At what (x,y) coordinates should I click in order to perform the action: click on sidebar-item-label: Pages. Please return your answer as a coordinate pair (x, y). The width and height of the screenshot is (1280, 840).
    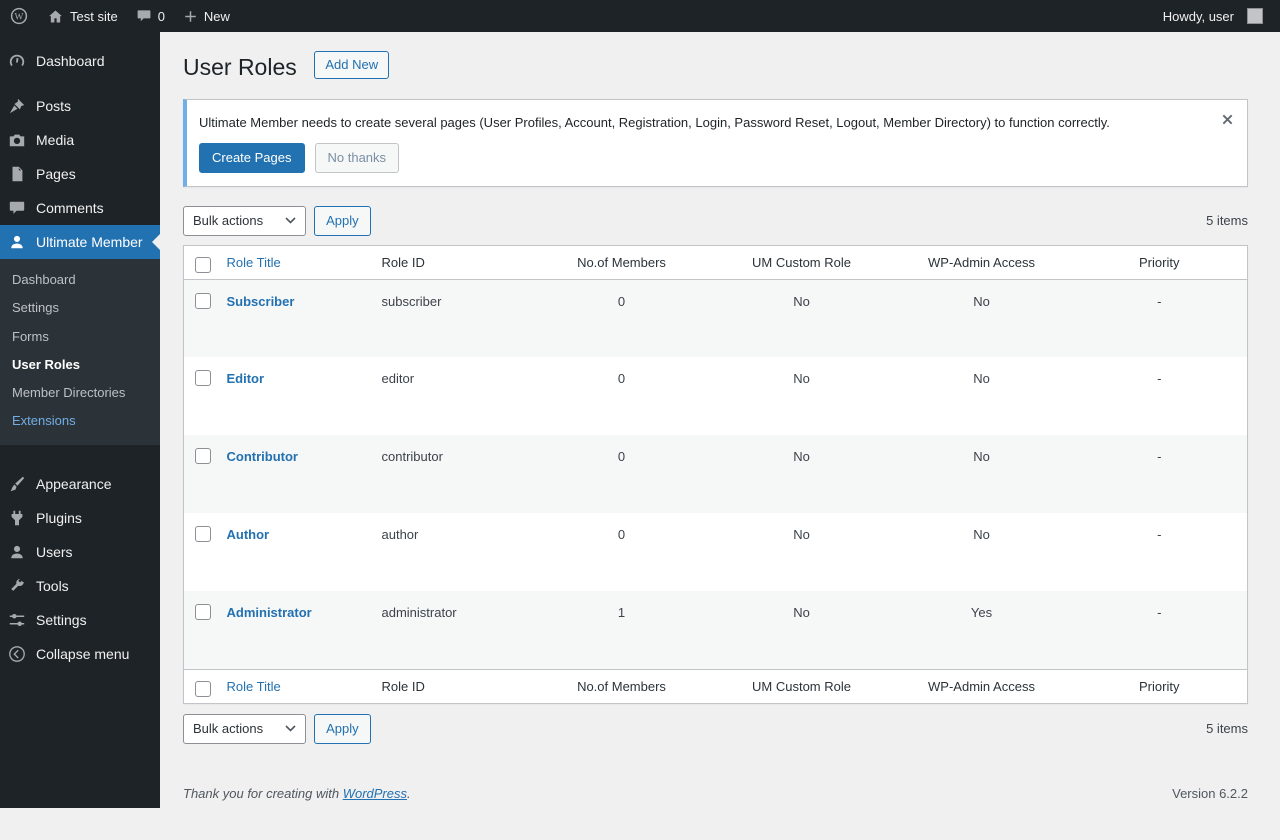
    Looking at the image, I should click on (56, 174).